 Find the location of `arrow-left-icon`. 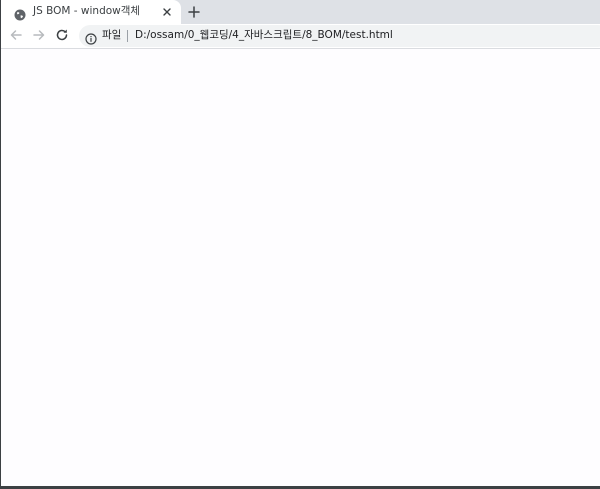

arrow-left-icon is located at coordinates (16, 36).